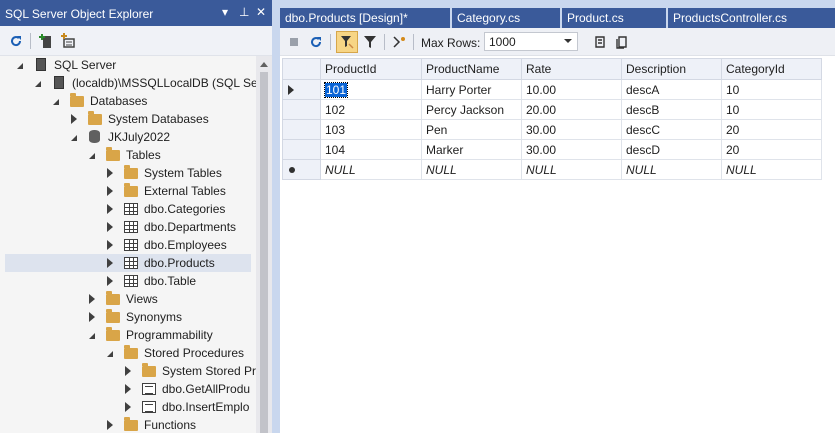 The width and height of the screenshot is (835, 433). Describe the element at coordinates (128, 281) in the screenshot. I see `tree-node: dbo.Table` at that location.